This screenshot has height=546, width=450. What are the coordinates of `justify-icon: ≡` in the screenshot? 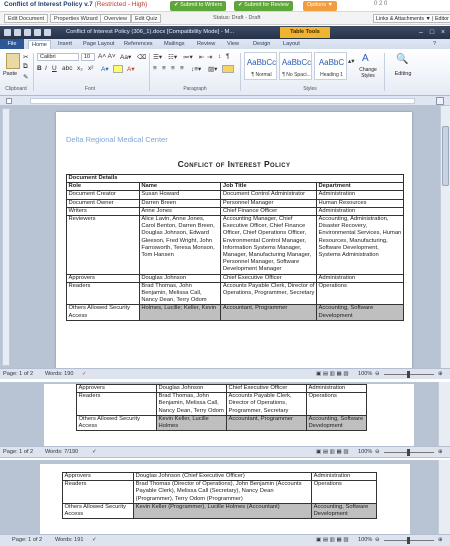 It's located at (182, 68).